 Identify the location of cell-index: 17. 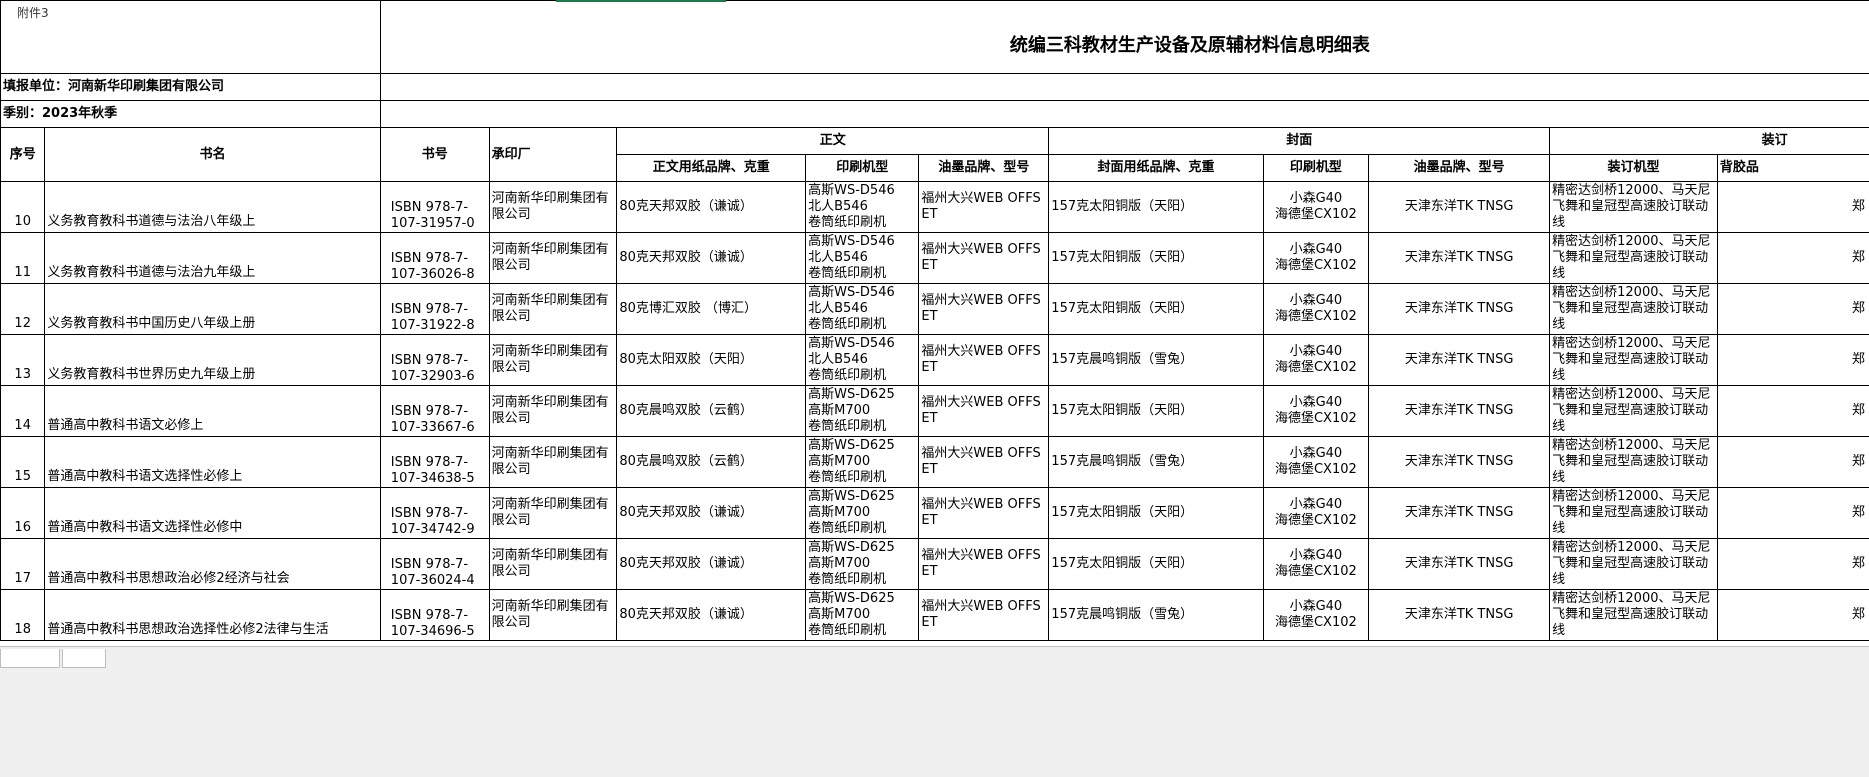
(23, 564).